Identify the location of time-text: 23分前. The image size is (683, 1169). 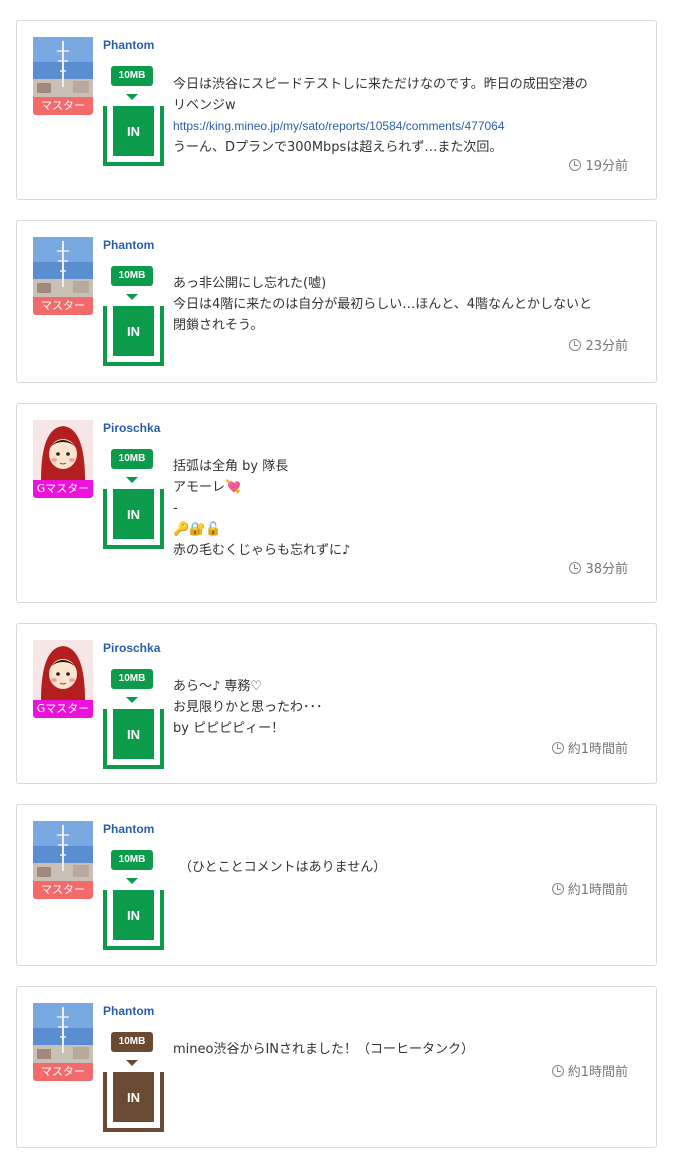
(606, 346).